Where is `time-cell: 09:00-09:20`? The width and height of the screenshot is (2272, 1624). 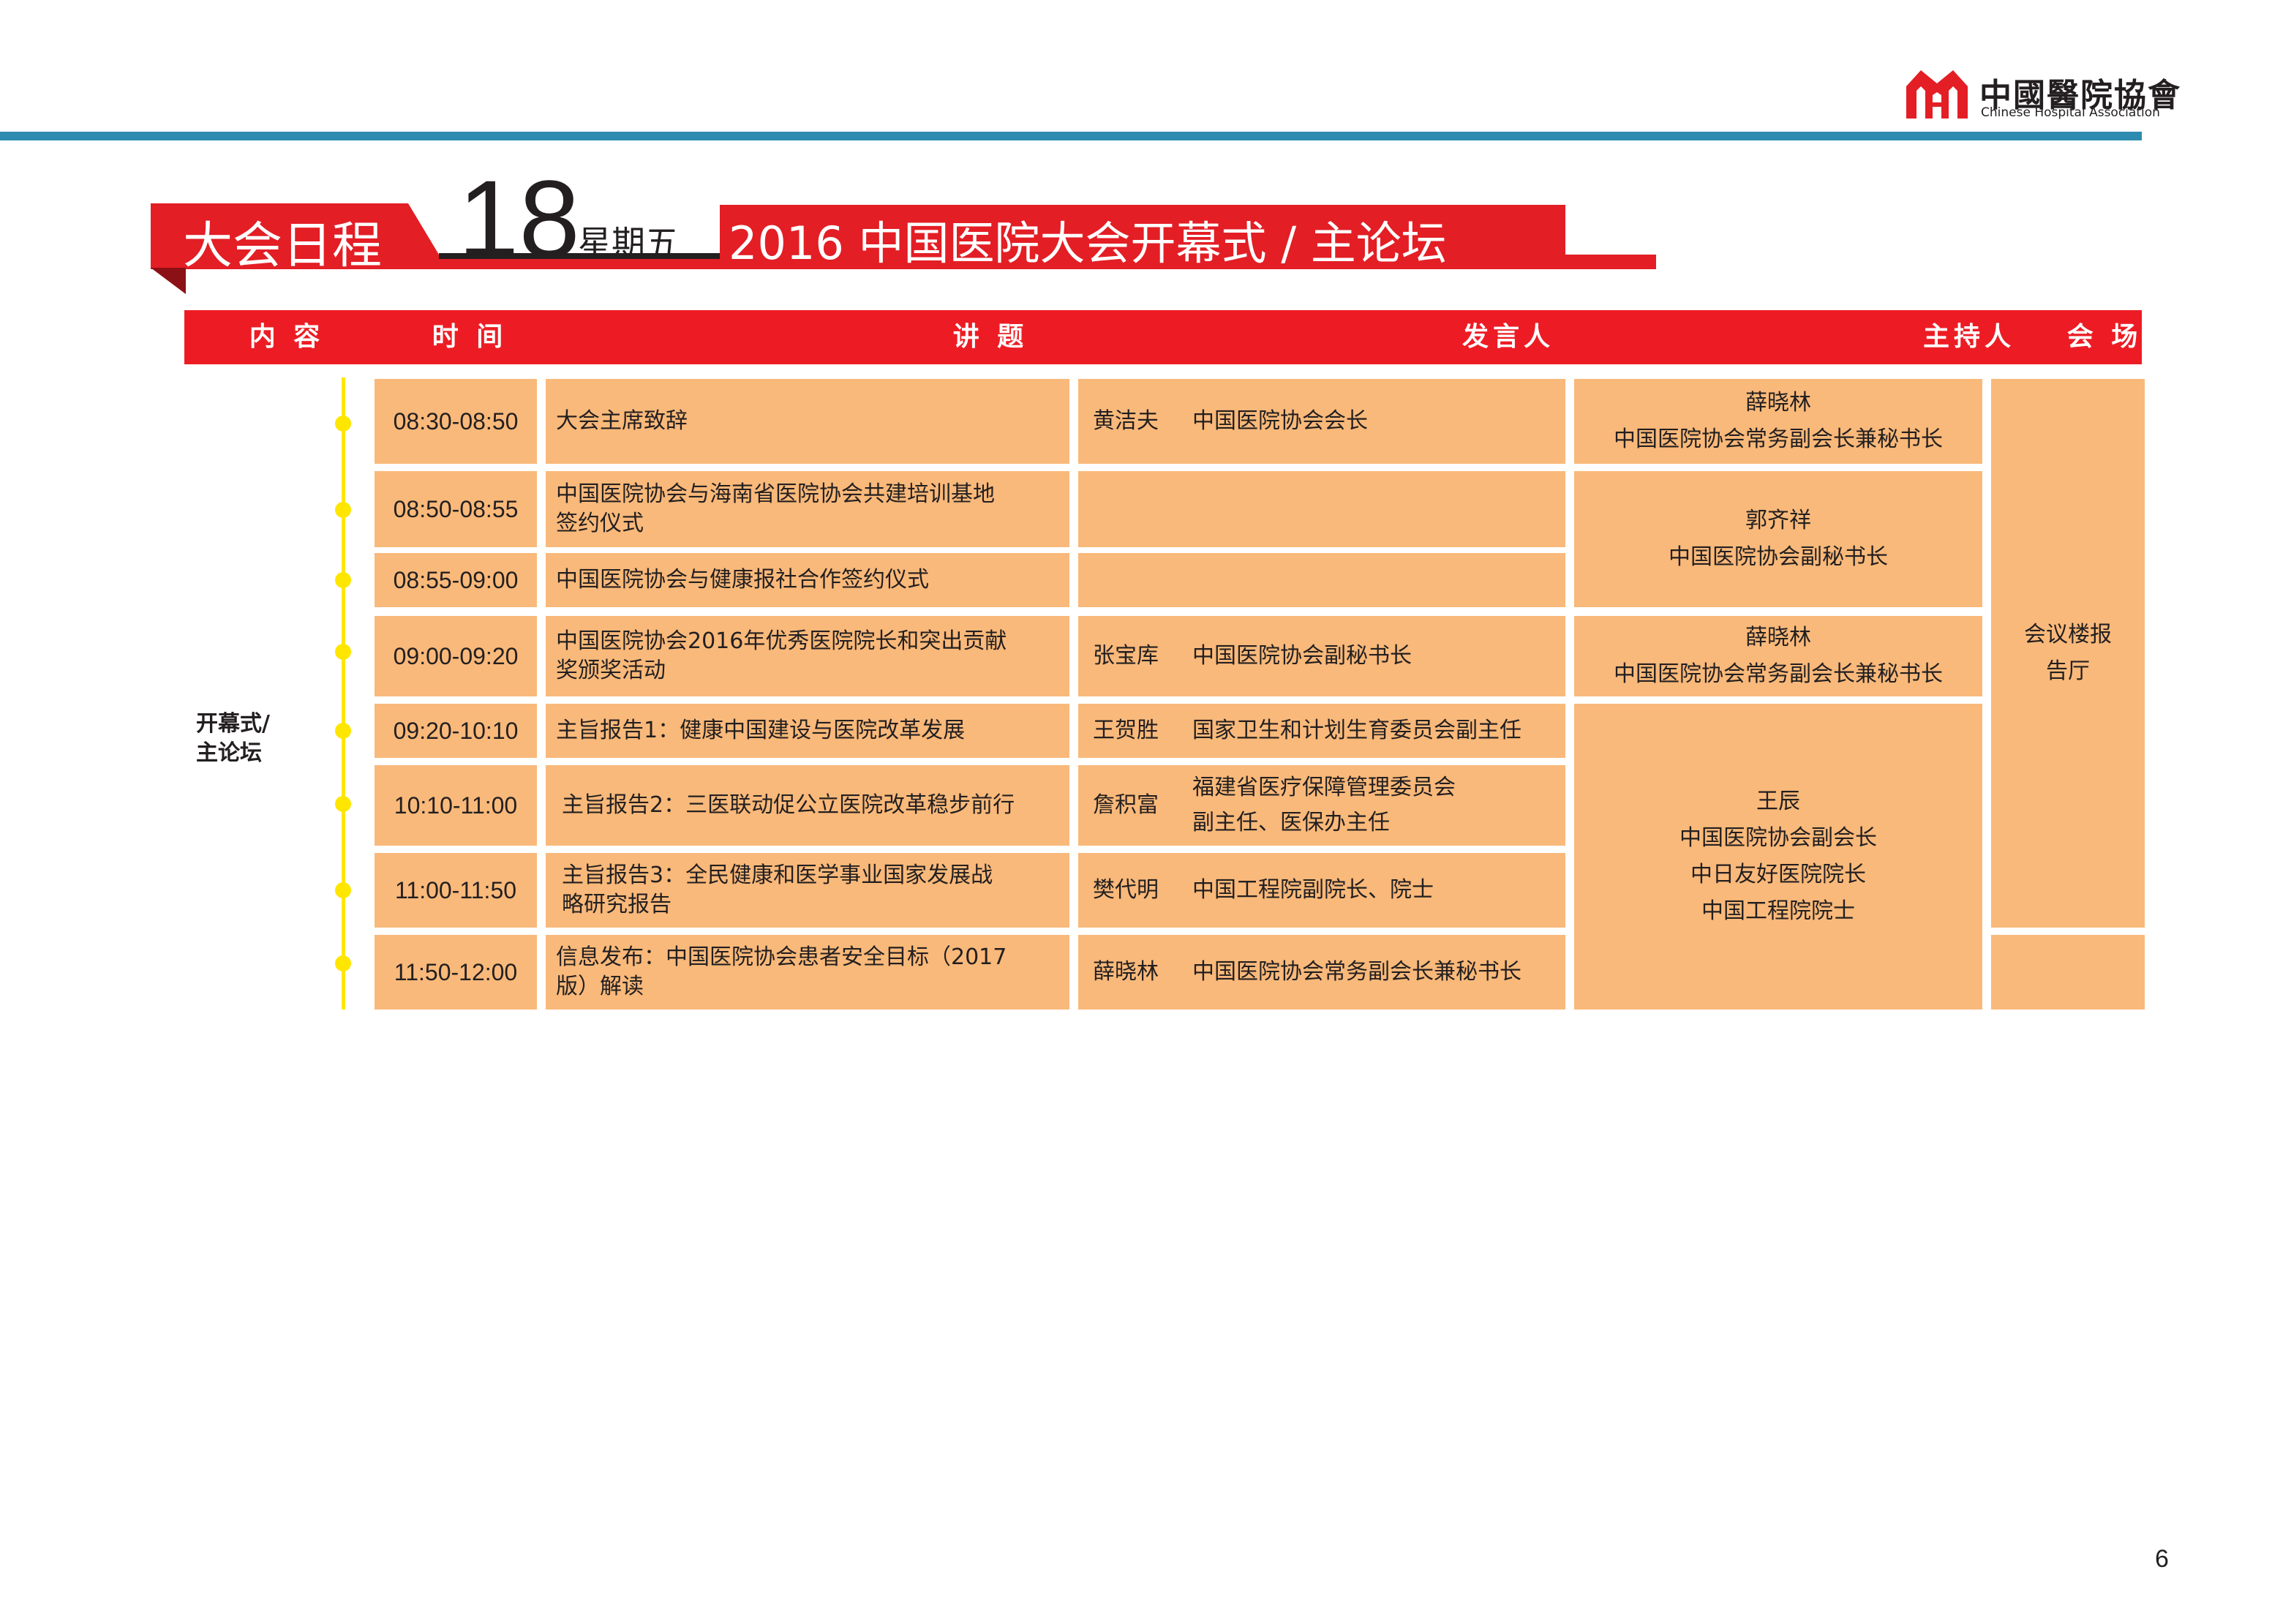 time-cell: 09:00-09:20 is located at coordinates (456, 656).